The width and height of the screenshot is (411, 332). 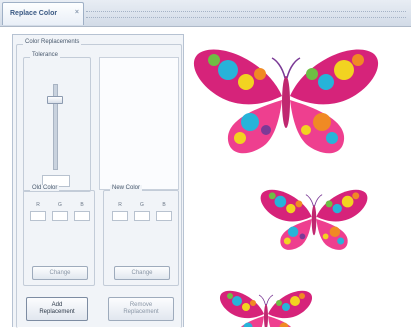 I want to click on tab-strip-gripper, so click(x=246, y=14).